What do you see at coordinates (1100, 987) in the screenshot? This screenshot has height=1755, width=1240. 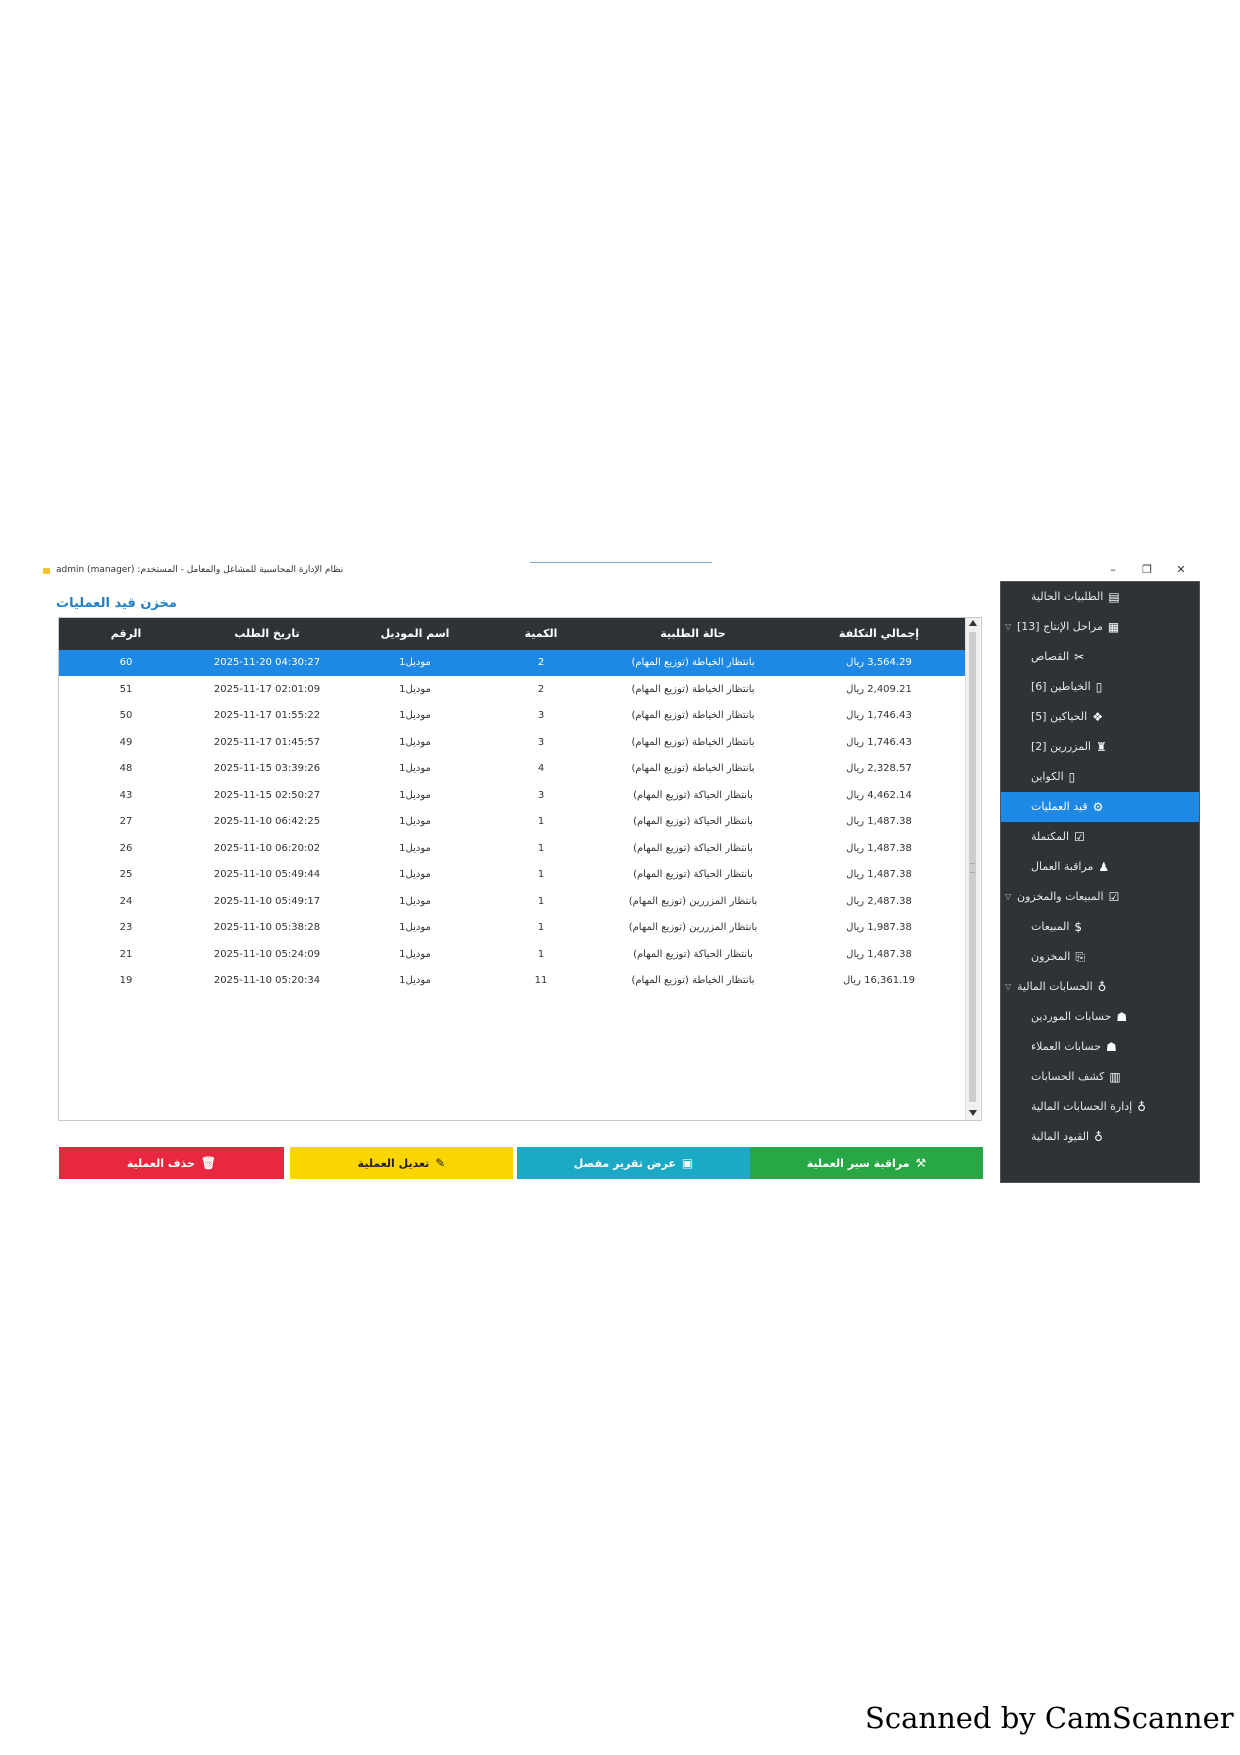 I see `sidebar-item: ▽ ♁ الحسابات المالية` at bounding box center [1100, 987].